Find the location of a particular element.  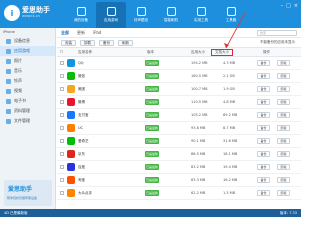

sidebar-item-device-info: 设备信息 is located at coordinates (27, 41).